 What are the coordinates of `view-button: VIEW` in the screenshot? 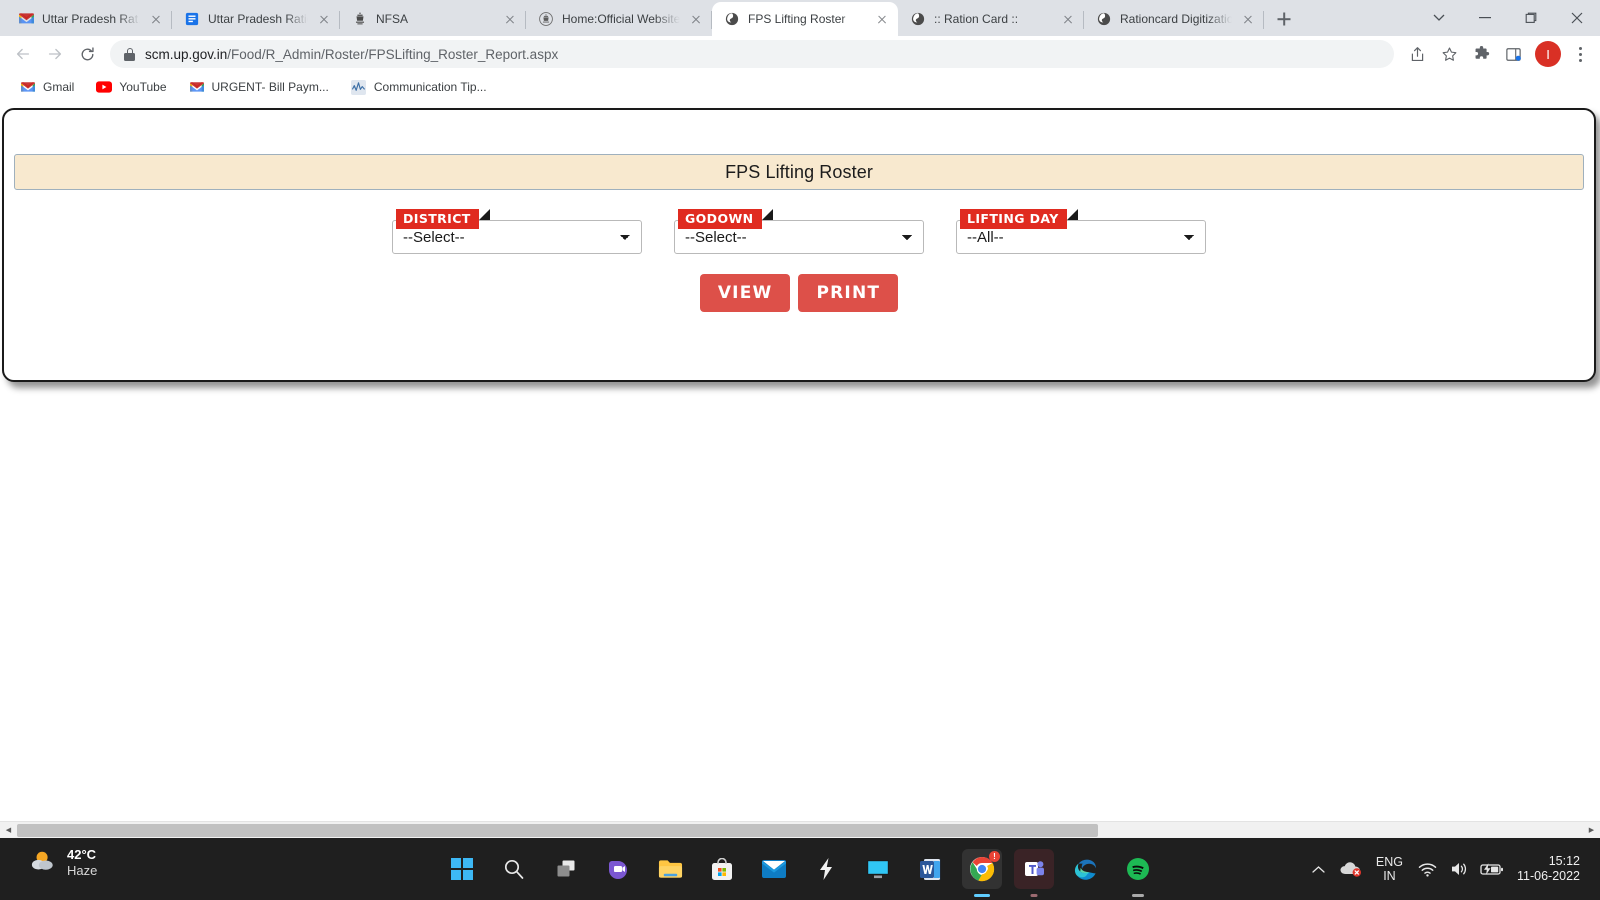 It's located at (745, 293).